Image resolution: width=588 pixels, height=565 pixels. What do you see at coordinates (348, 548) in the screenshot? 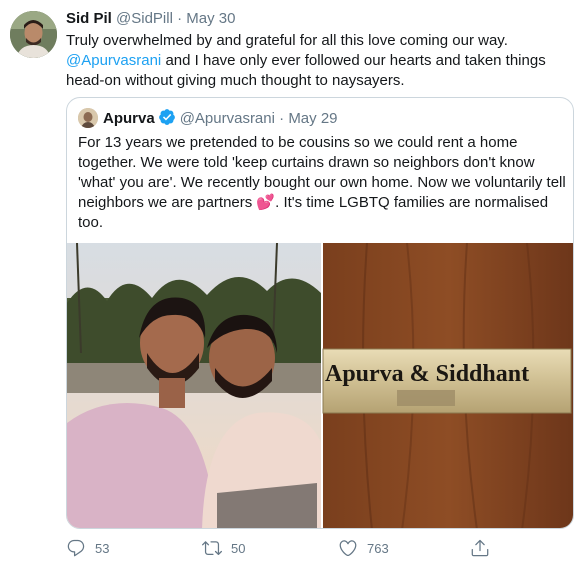
I see `like-icon` at bounding box center [348, 548].